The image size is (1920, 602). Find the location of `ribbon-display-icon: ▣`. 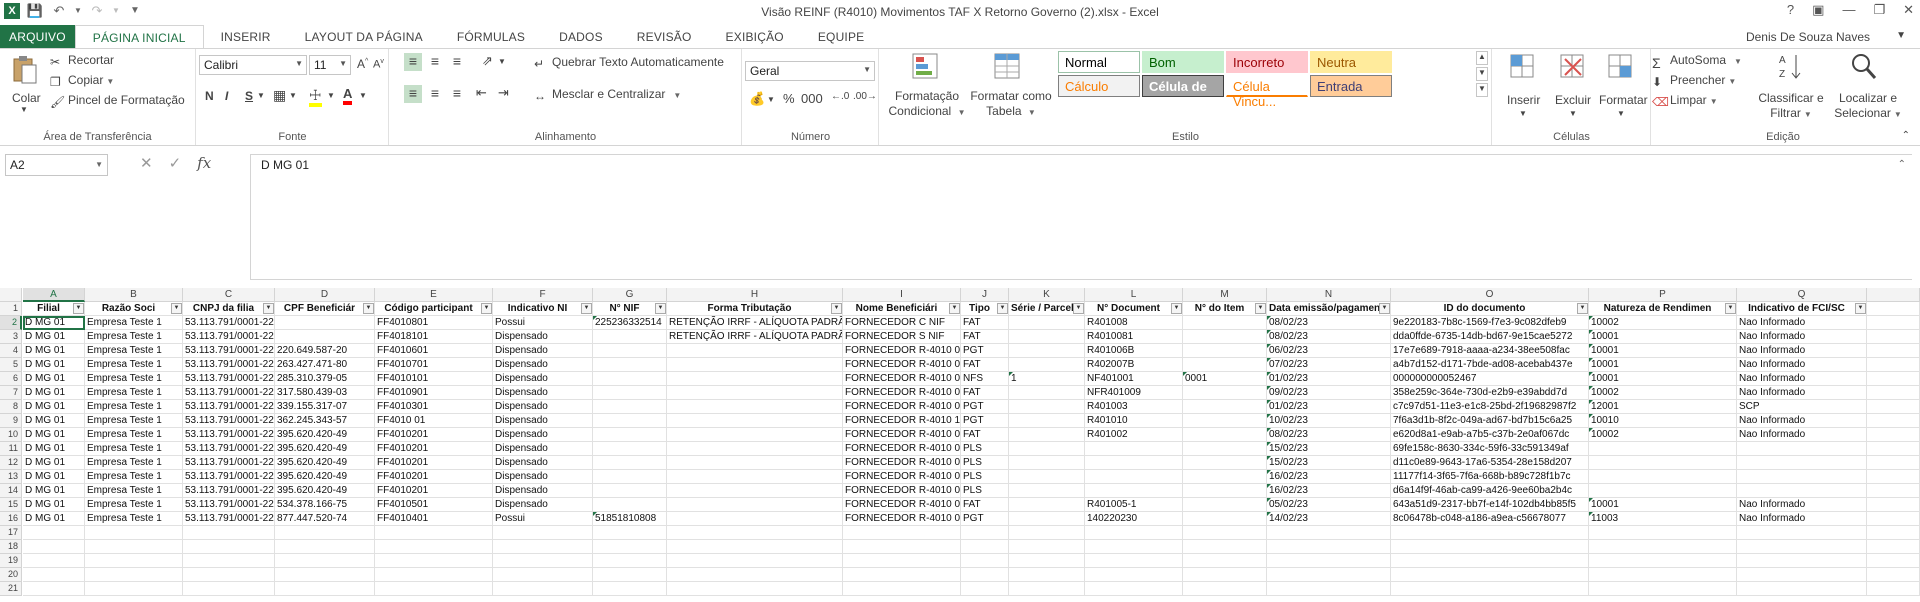

ribbon-display-icon: ▣ is located at coordinates (1818, 10).